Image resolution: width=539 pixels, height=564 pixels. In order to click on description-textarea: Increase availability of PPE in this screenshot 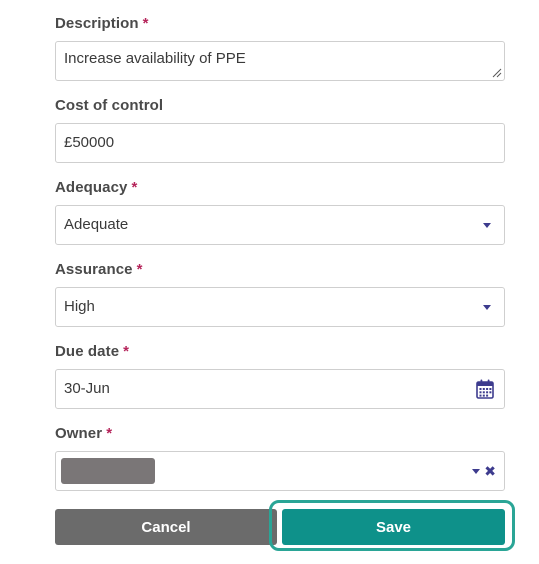, I will do `click(280, 61)`.